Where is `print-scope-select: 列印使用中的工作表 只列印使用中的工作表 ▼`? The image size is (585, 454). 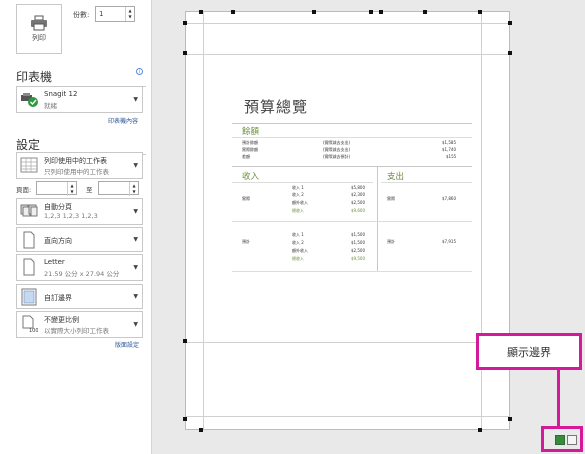 print-scope-select: 列印使用中的工作表 只列印使用中的工作表 ▼ is located at coordinates (79, 165).